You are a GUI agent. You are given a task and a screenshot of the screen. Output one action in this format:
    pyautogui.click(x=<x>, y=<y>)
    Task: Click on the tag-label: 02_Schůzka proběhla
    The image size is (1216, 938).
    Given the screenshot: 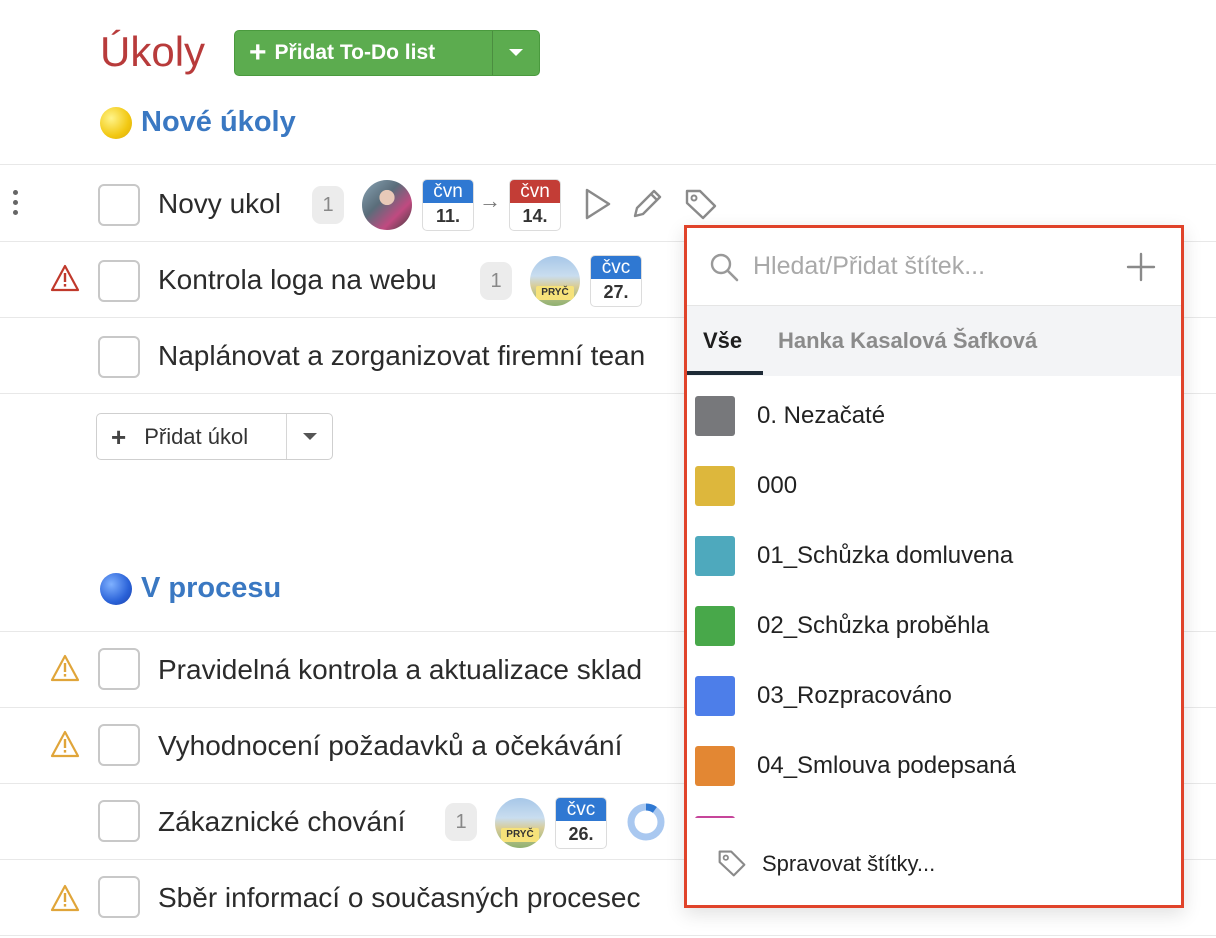 What is the action you would take?
    pyautogui.click(x=873, y=625)
    